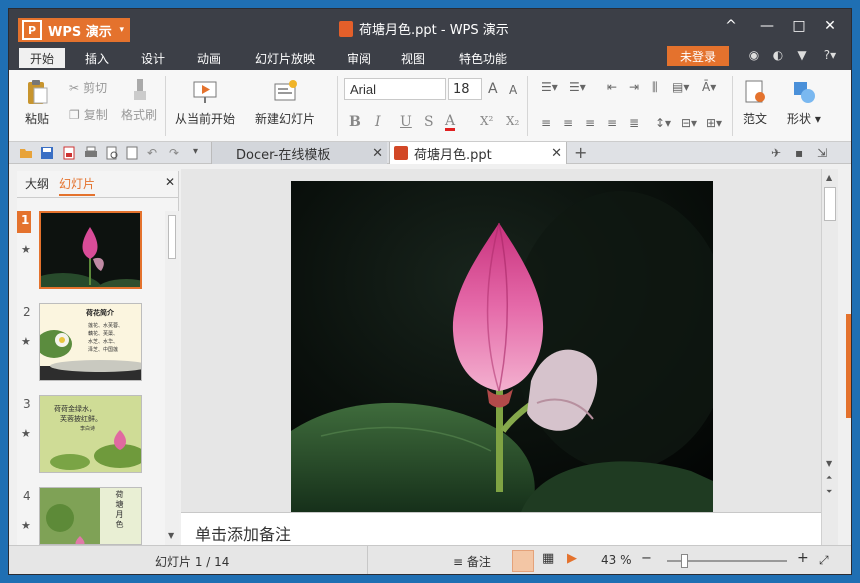 Image resolution: width=860 pixels, height=583 pixels. I want to click on slideshow-play-icon: ▶, so click(572, 558).